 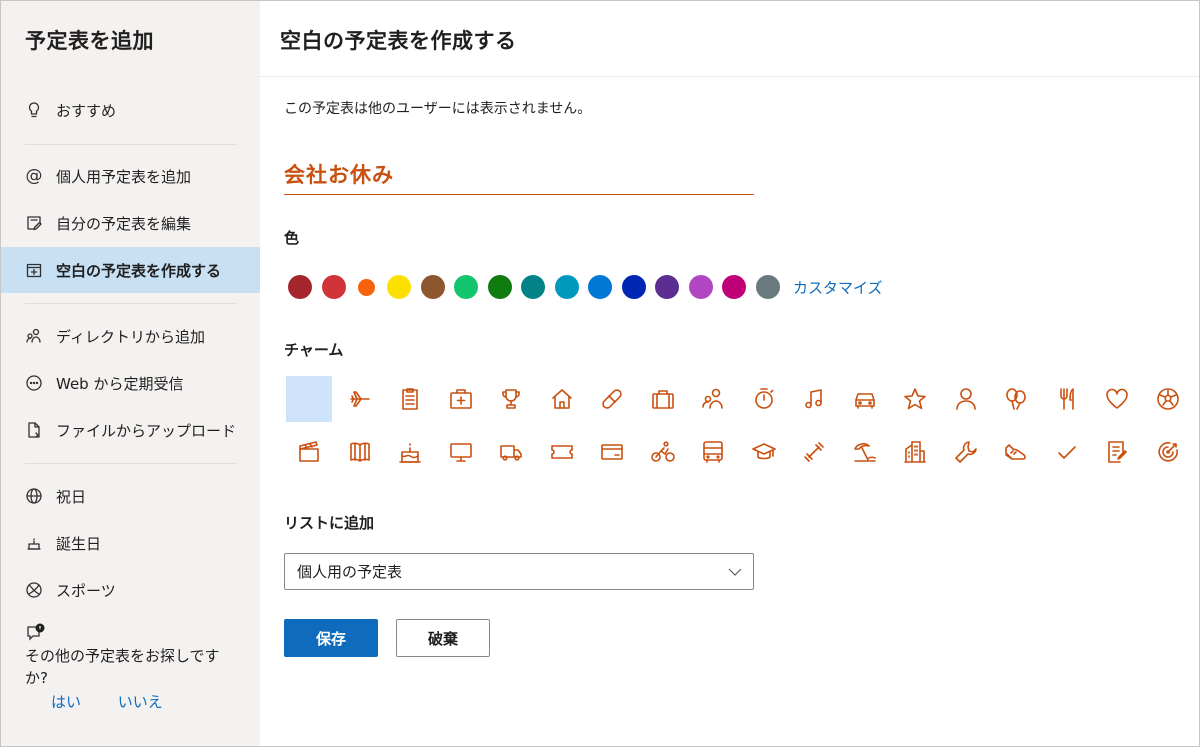 I want to click on color-swatch-magenta, so click(x=734, y=287).